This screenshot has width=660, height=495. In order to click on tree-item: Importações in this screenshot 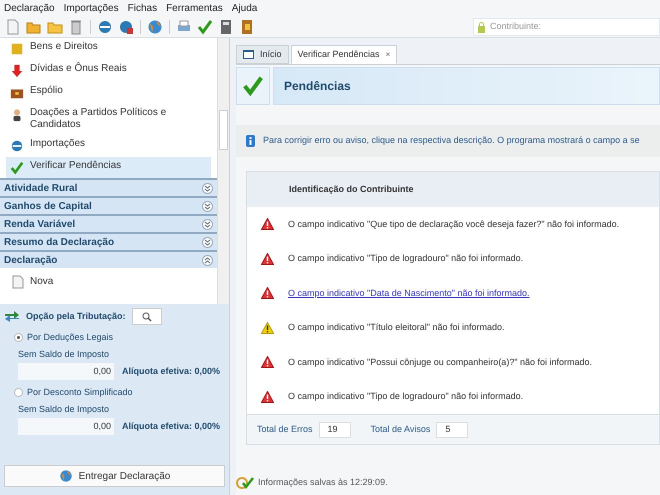, I will do `click(108, 145)`.